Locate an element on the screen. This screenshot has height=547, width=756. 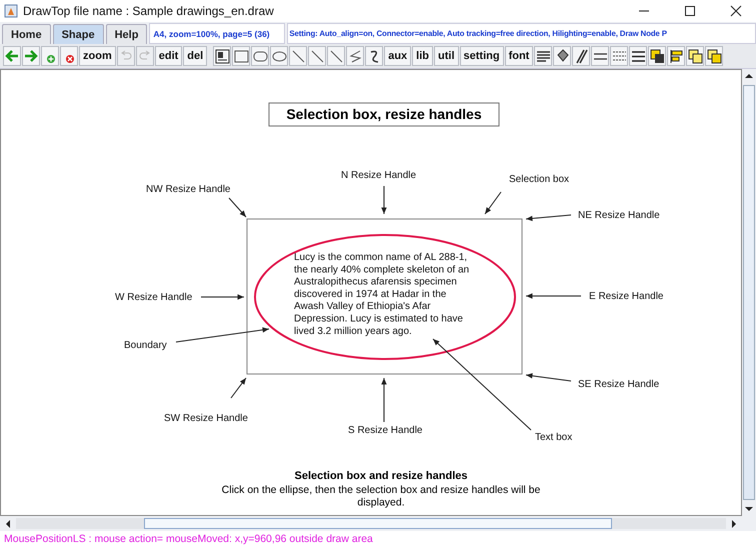
rectangle-tool-icon is located at coordinates (241, 56).